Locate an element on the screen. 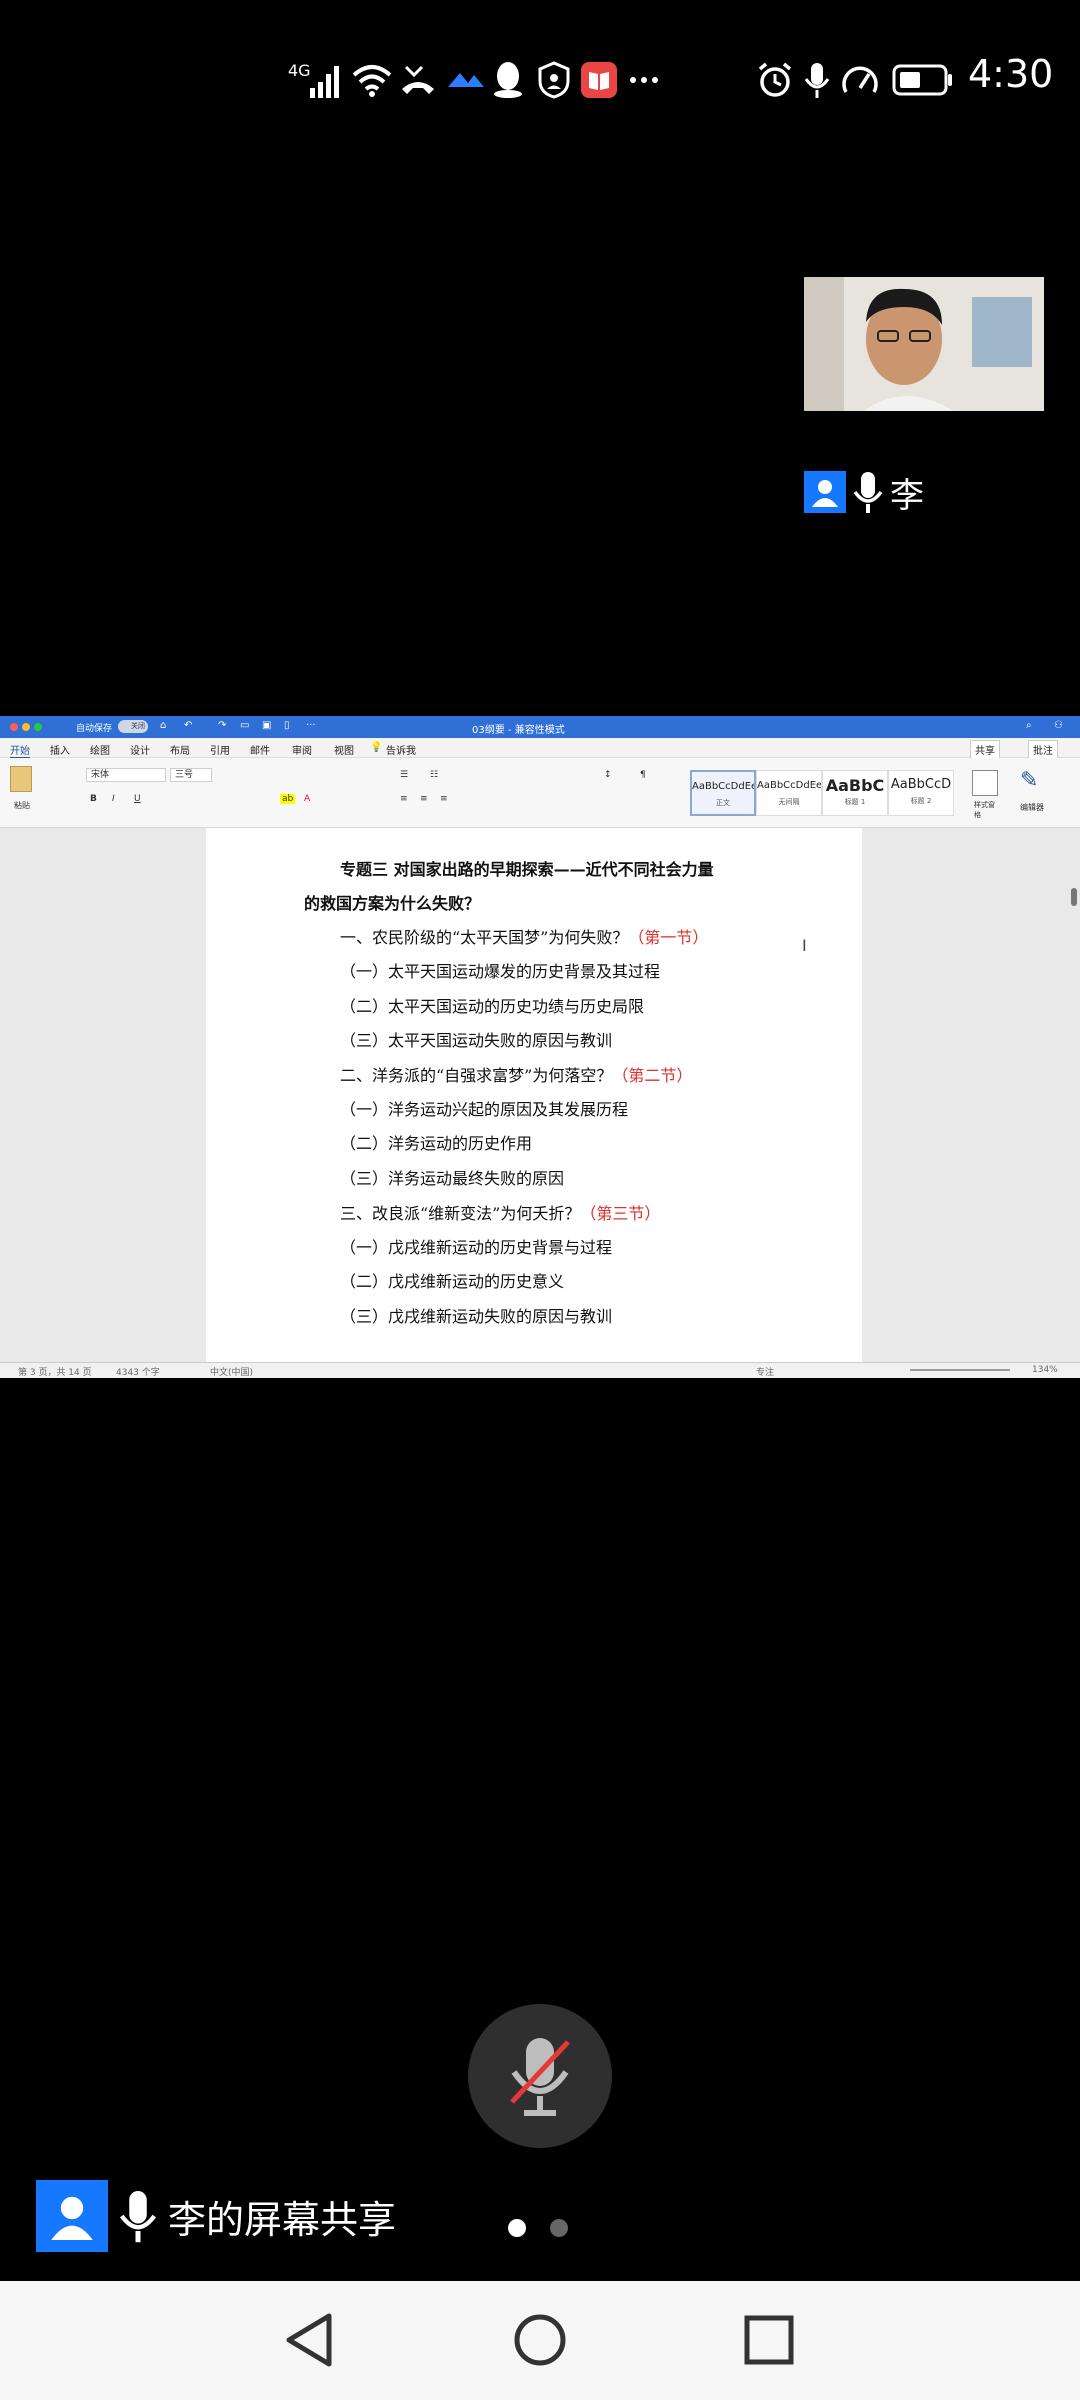 The height and width of the screenshot is (2400, 1080). tab-insert: 插入 is located at coordinates (60, 749).